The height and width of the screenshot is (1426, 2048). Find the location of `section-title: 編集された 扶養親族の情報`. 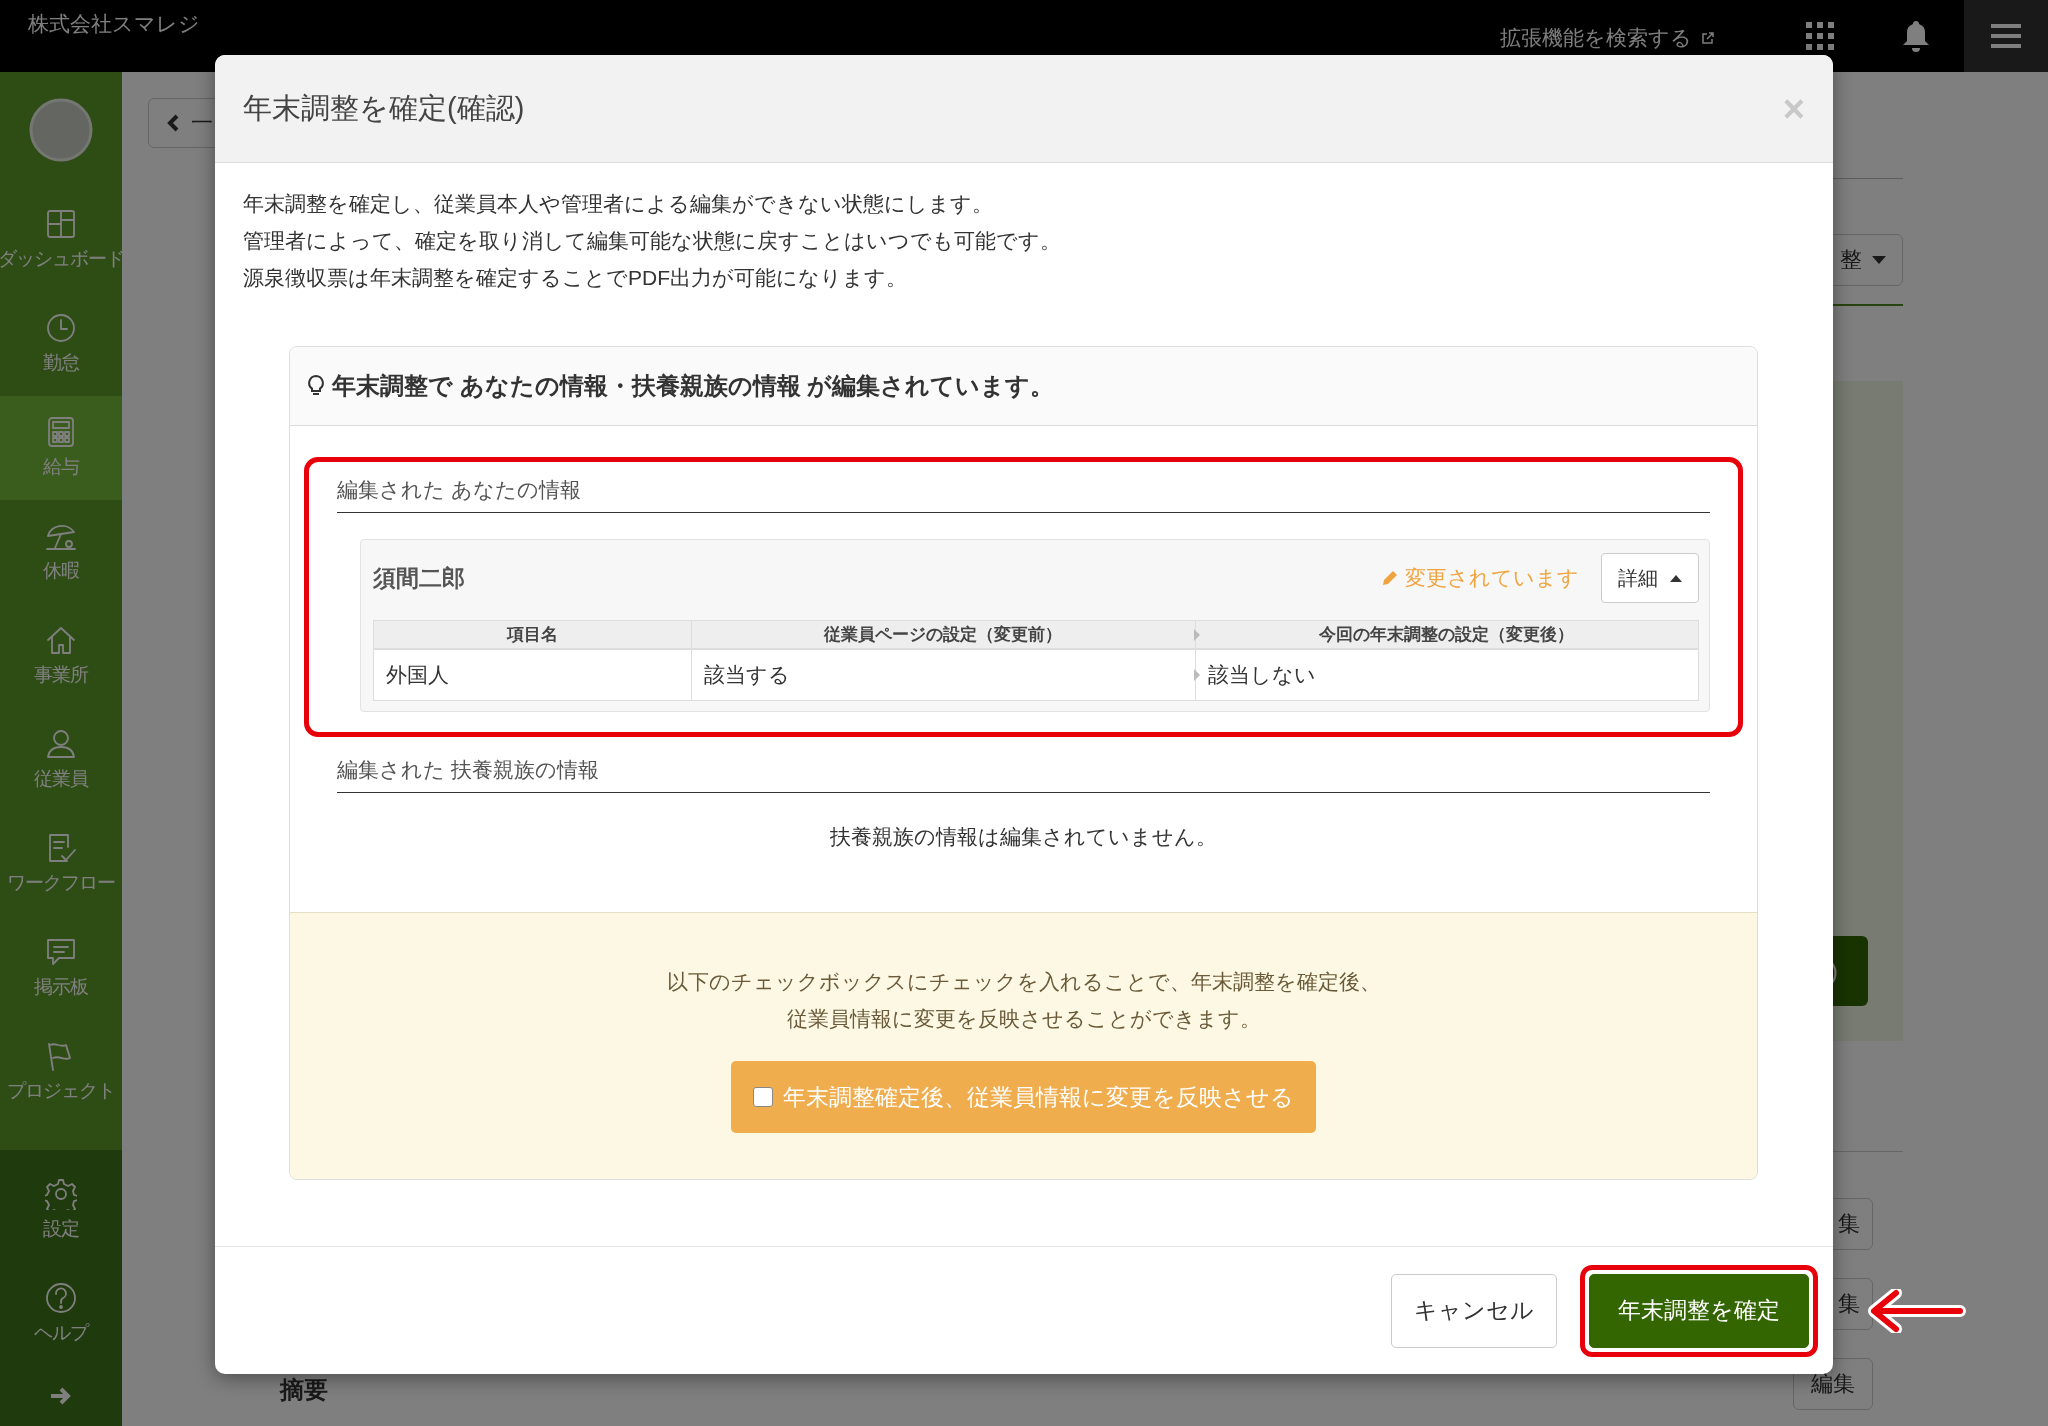

section-title: 編集された 扶養親族の情報 is located at coordinates (1023, 774).